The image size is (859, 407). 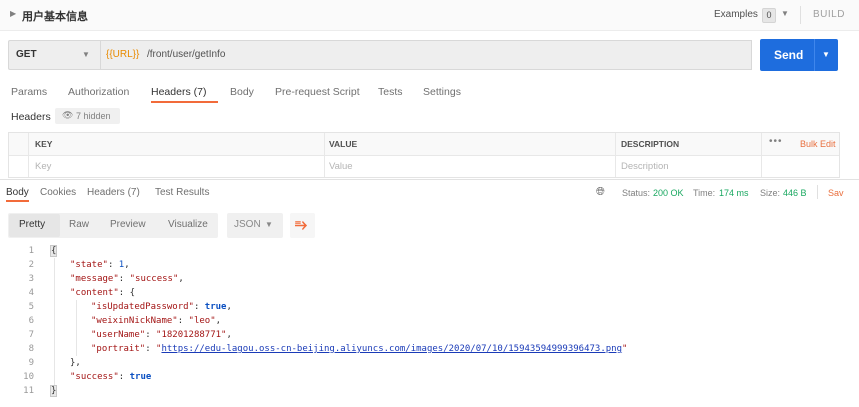 I want to click on code-line: "success": true, so click(x=111, y=377).